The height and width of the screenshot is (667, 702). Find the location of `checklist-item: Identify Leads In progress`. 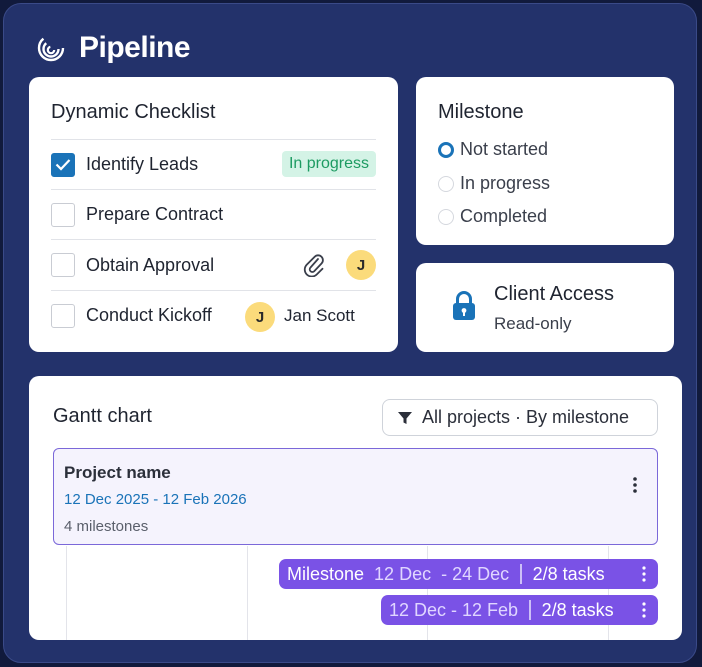

checklist-item: Identify Leads In progress is located at coordinates (213, 164).